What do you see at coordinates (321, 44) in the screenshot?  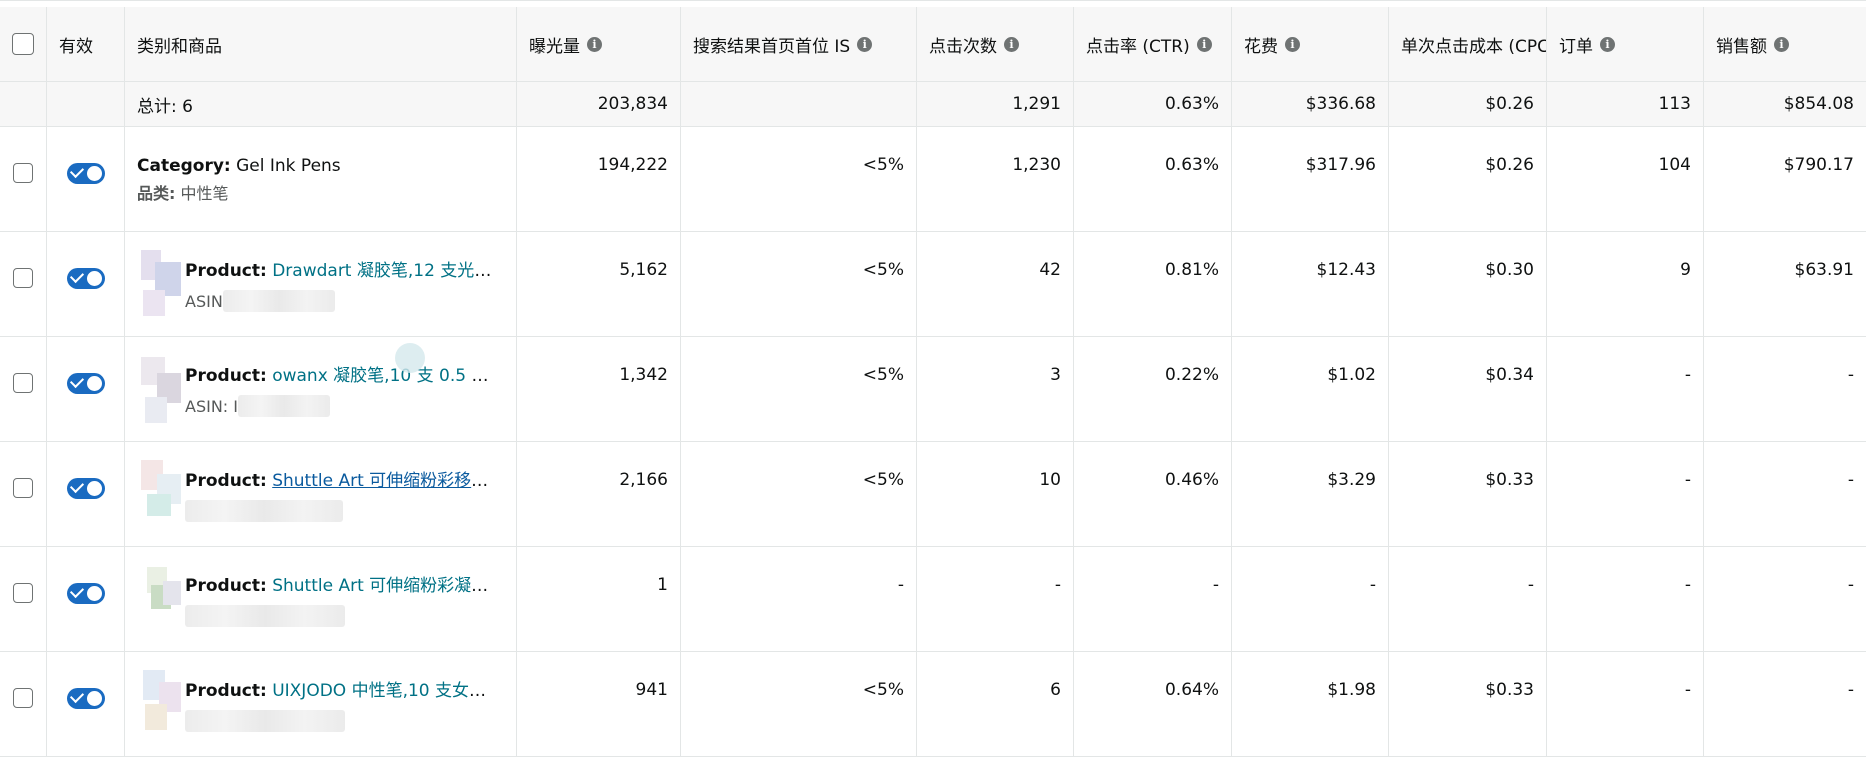 I see `column-header-category-product: 类别和商品` at bounding box center [321, 44].